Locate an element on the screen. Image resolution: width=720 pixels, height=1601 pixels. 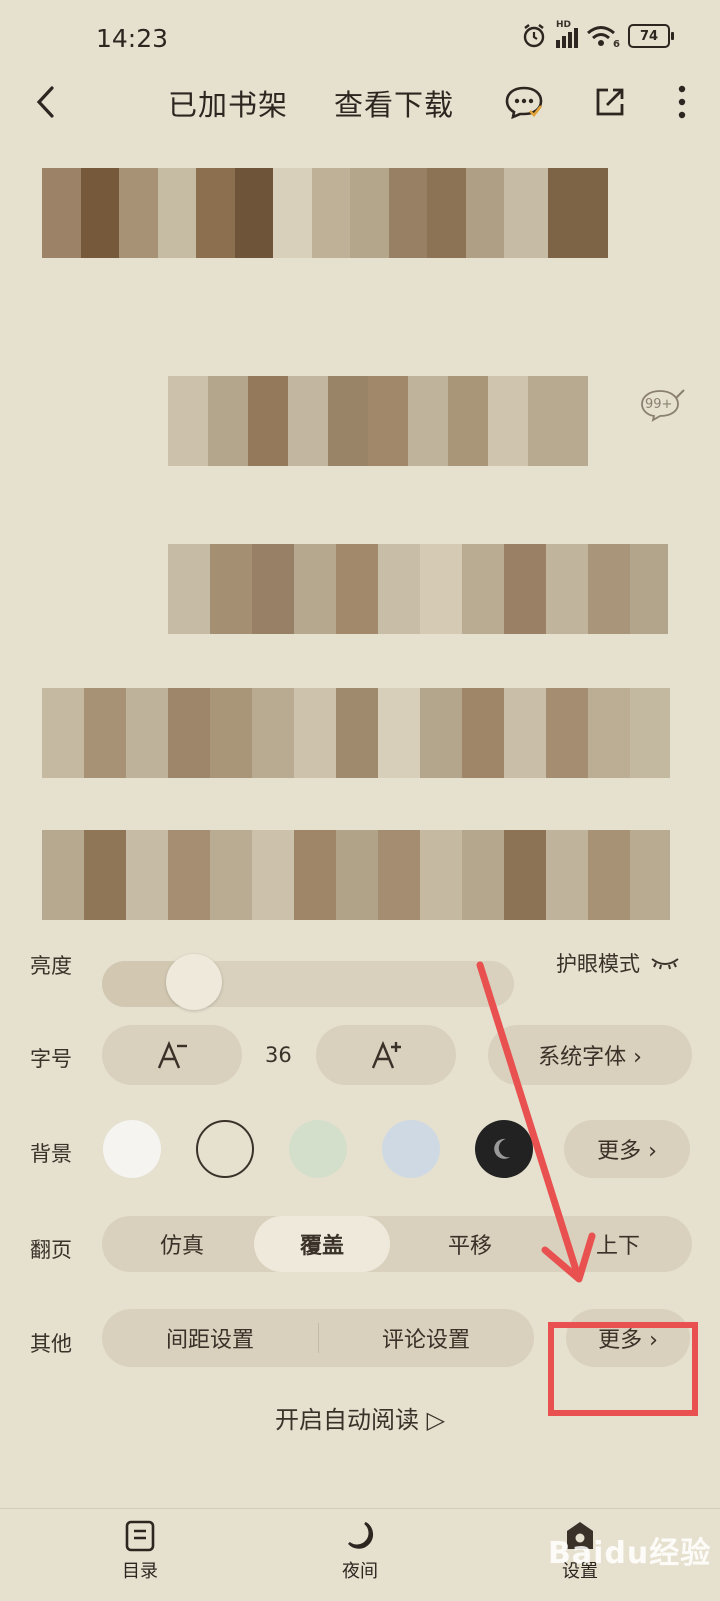
font-decrease-button is located at coordinates (172, 1055).